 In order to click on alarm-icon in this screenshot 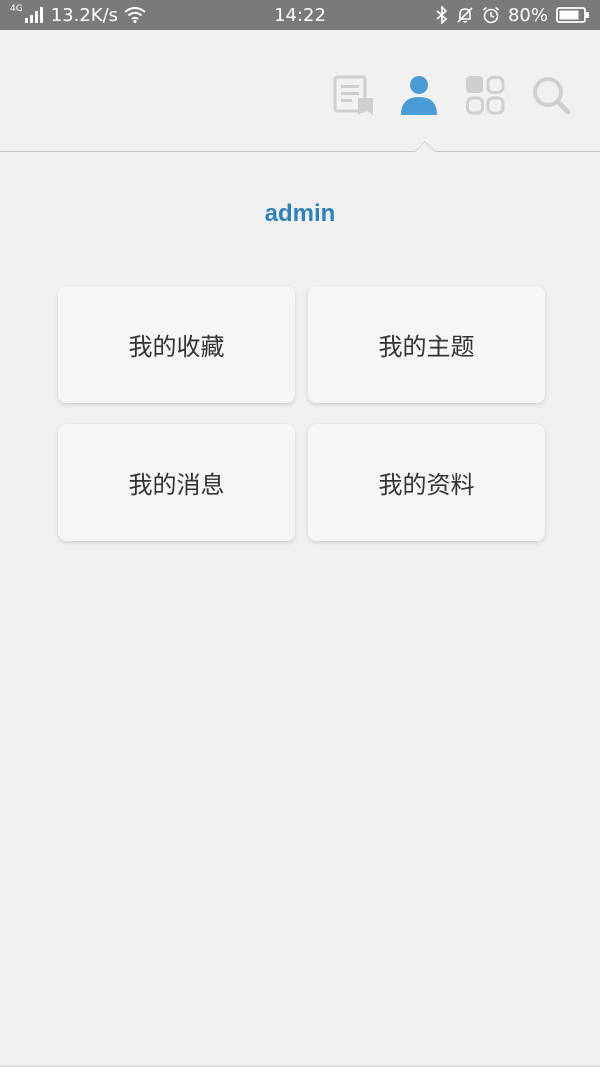, I will do `click(491, 15)`.